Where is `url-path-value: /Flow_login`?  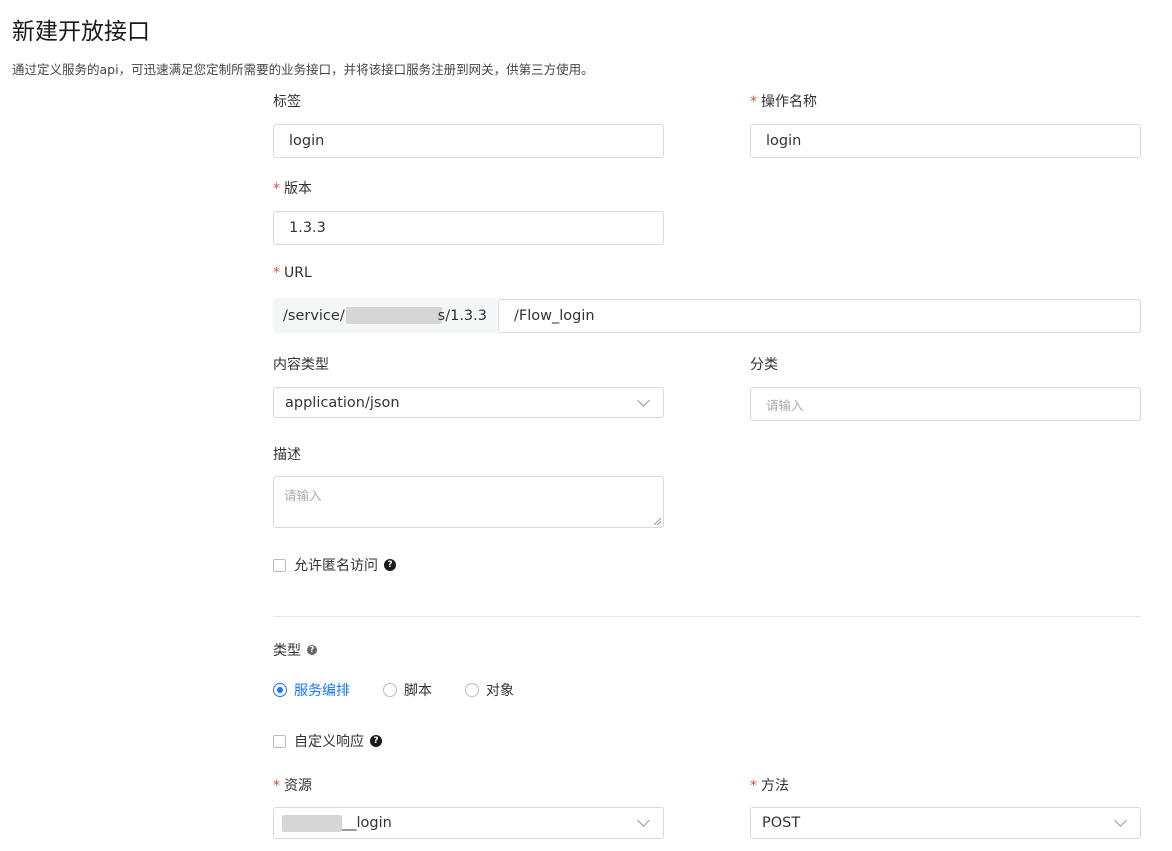
url-path-value: /Flow_login is located at coordinates (554, 316).